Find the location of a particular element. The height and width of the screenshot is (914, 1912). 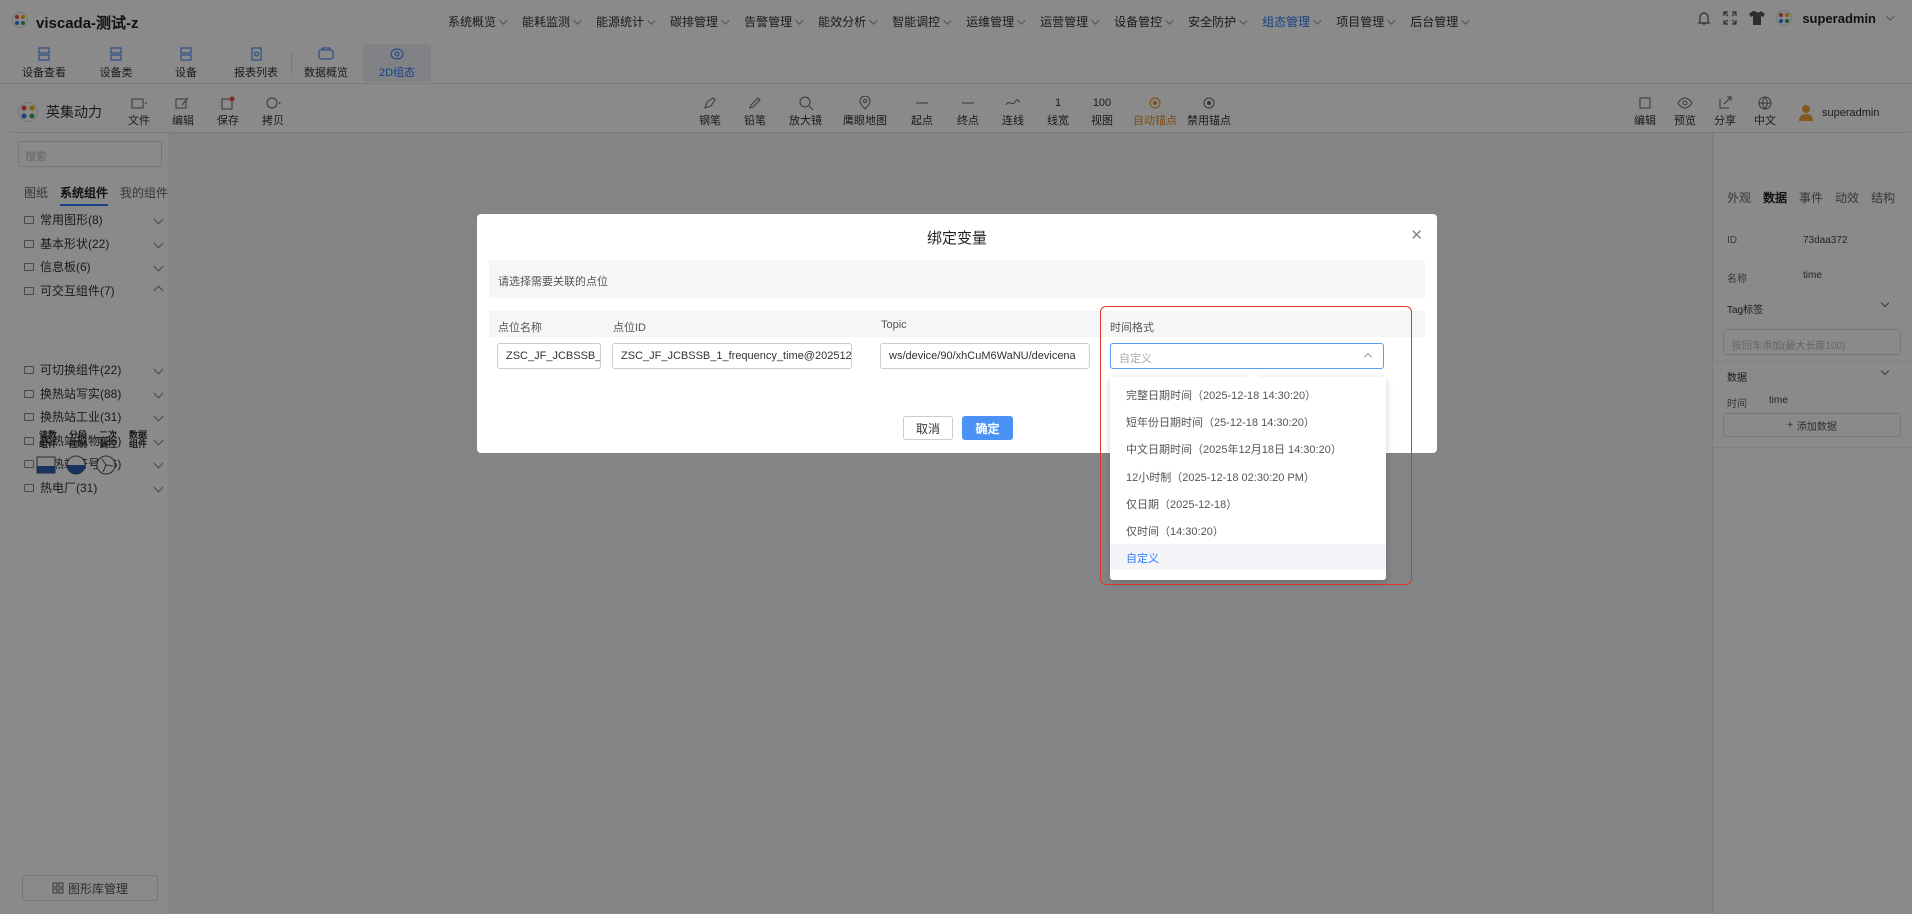

close-icon: ✕ is located at coordinates (1416, 235).